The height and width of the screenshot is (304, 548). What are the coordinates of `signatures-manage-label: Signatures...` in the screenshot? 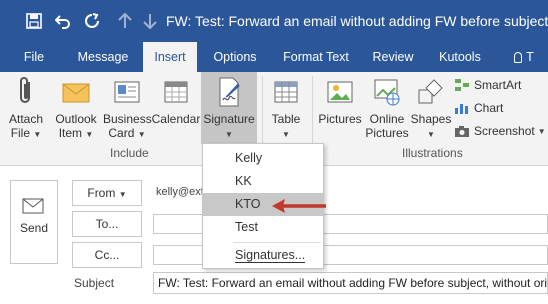 It's located at (270, 255).